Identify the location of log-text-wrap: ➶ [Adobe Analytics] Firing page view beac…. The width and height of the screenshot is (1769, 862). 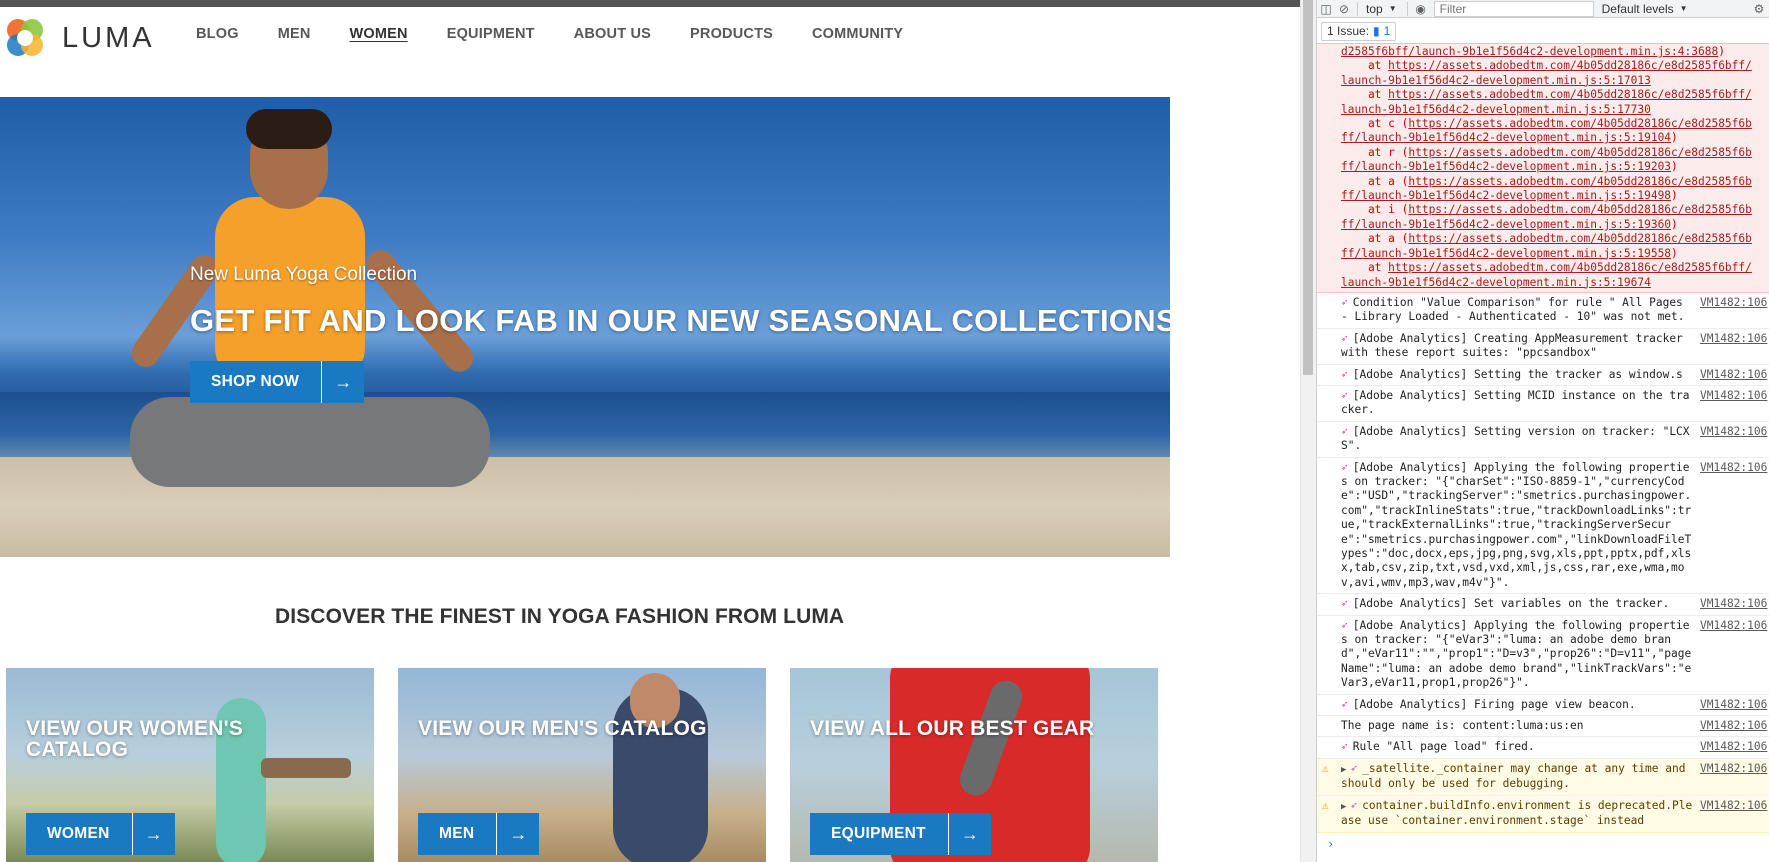
(1518, 705).